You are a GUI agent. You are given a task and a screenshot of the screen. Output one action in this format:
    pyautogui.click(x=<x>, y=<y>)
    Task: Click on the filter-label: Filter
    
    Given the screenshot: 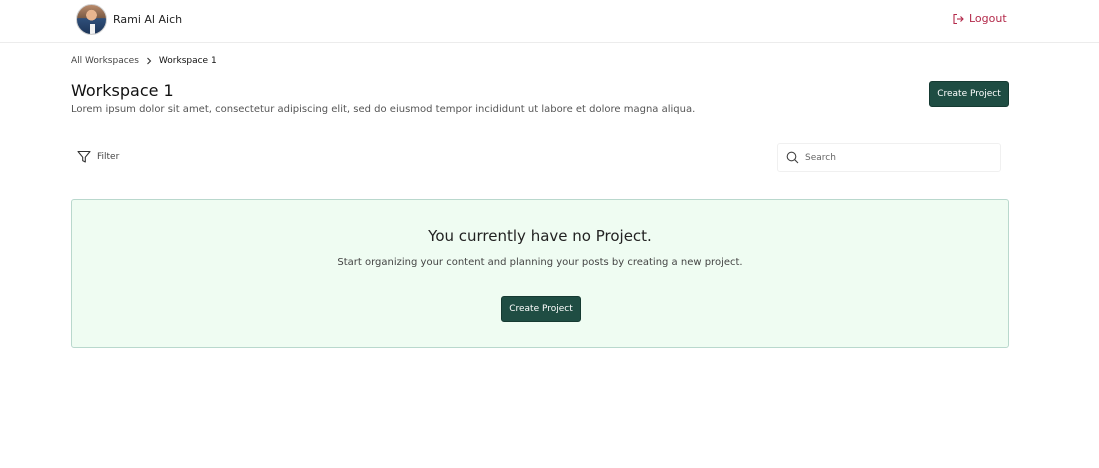 What is the action you would take?
    pyautogui.click(x=108, y=157)
    